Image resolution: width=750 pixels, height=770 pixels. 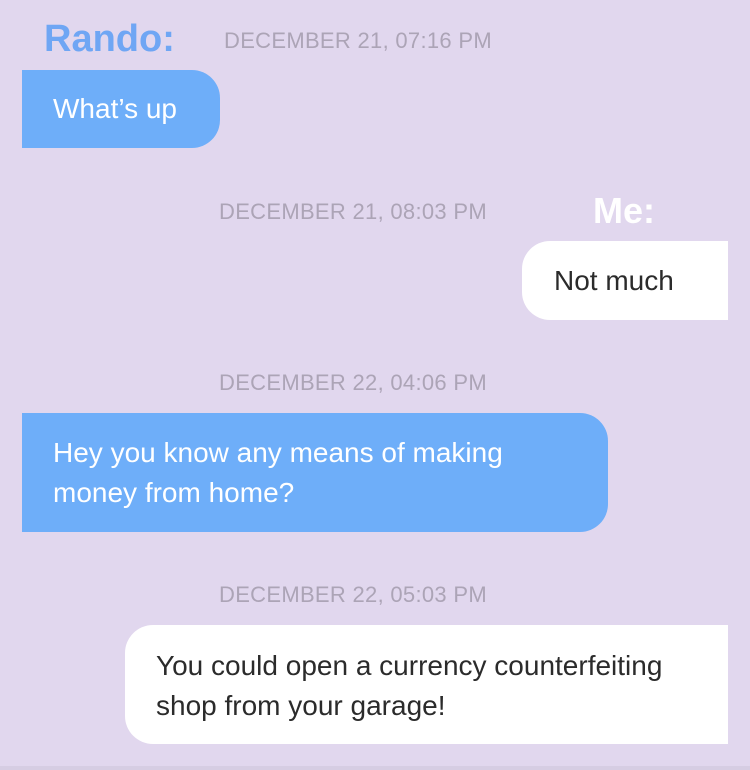 I want to click on message-bubble-incoming: What’s up, so click(x=121, y=109).